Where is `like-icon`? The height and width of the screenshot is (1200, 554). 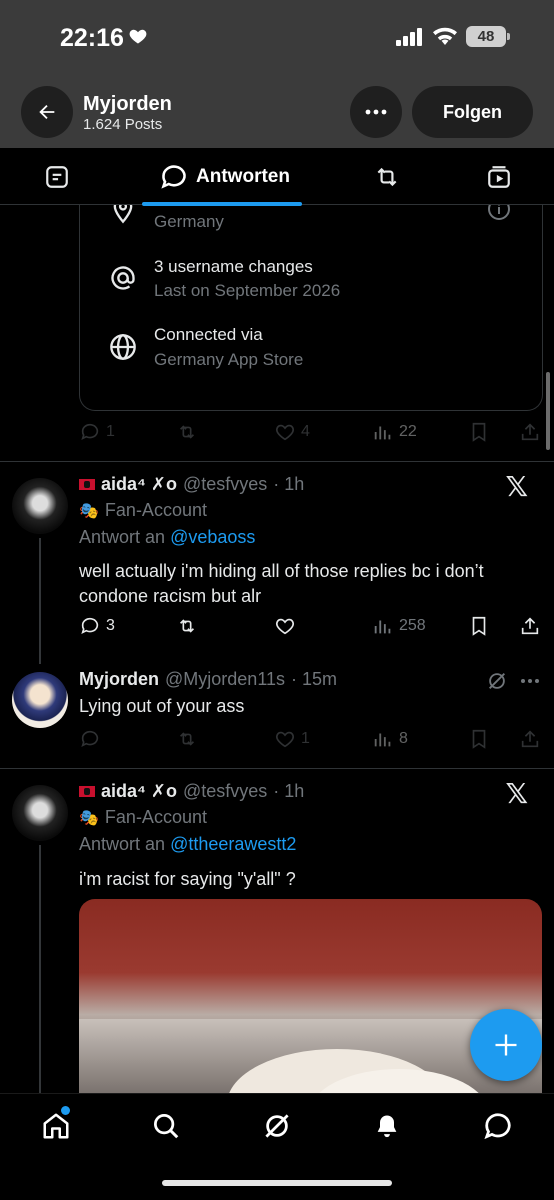 like-icon is located at coordinates (285, 626).